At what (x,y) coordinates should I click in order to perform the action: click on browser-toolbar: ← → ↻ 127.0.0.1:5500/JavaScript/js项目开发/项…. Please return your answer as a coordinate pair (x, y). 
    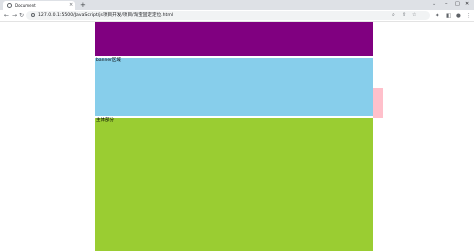
    Looking at the image, I should click on (237, 16).